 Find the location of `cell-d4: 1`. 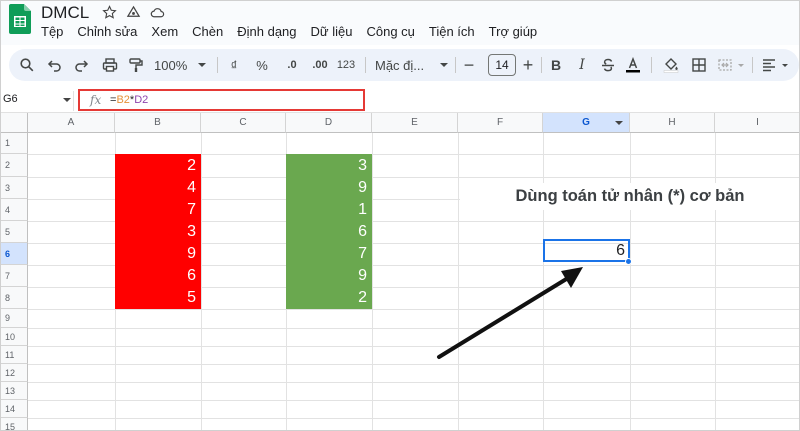

cell-d4: 1 is located at coordinates (329, 210).